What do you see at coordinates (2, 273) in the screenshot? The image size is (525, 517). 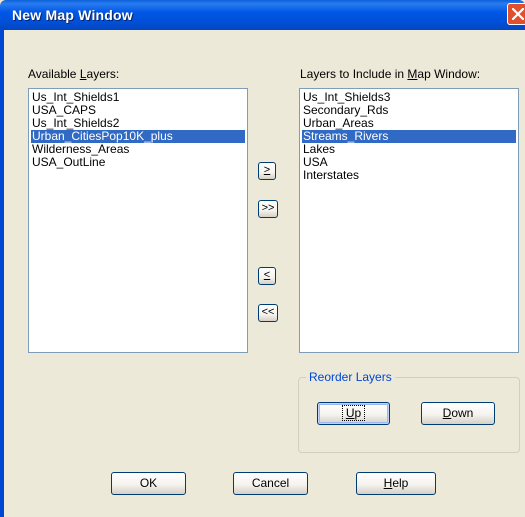 I see `window-frame-left` at bounding box center [2, 273].